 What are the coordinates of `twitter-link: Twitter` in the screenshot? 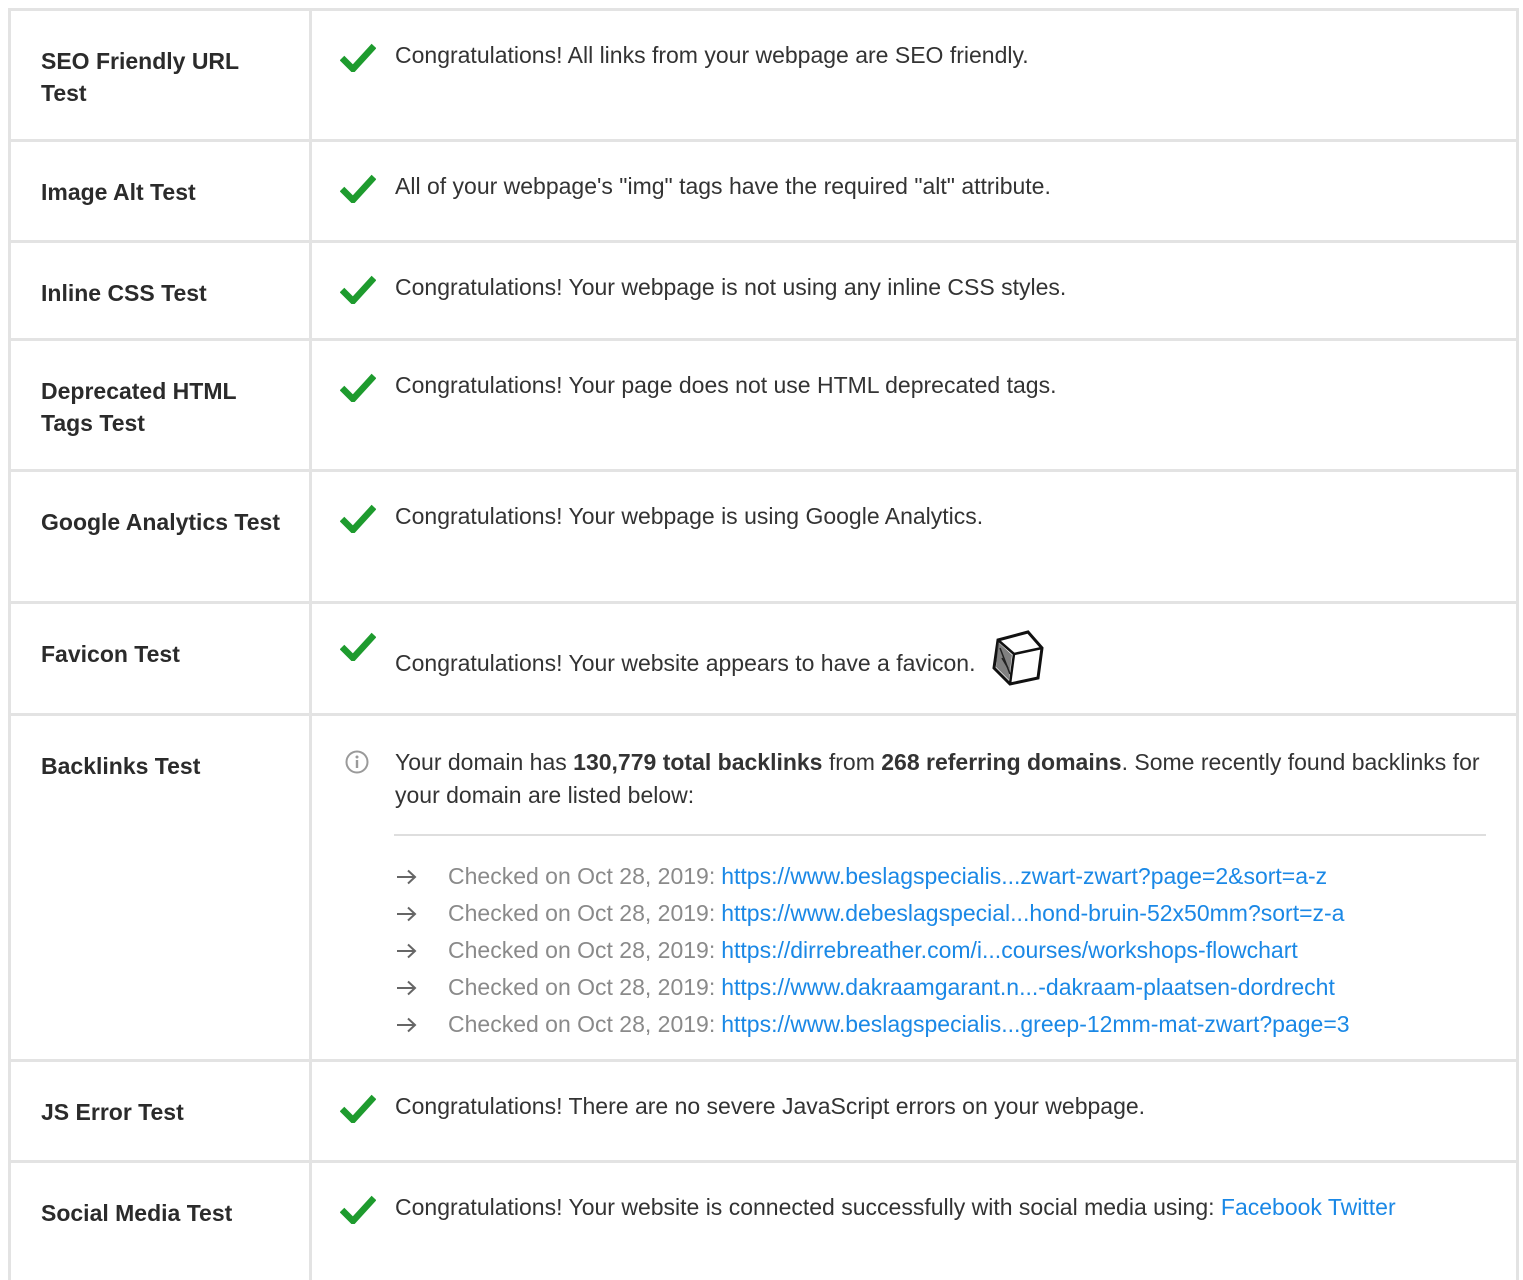 It's located at (1362, 1207).